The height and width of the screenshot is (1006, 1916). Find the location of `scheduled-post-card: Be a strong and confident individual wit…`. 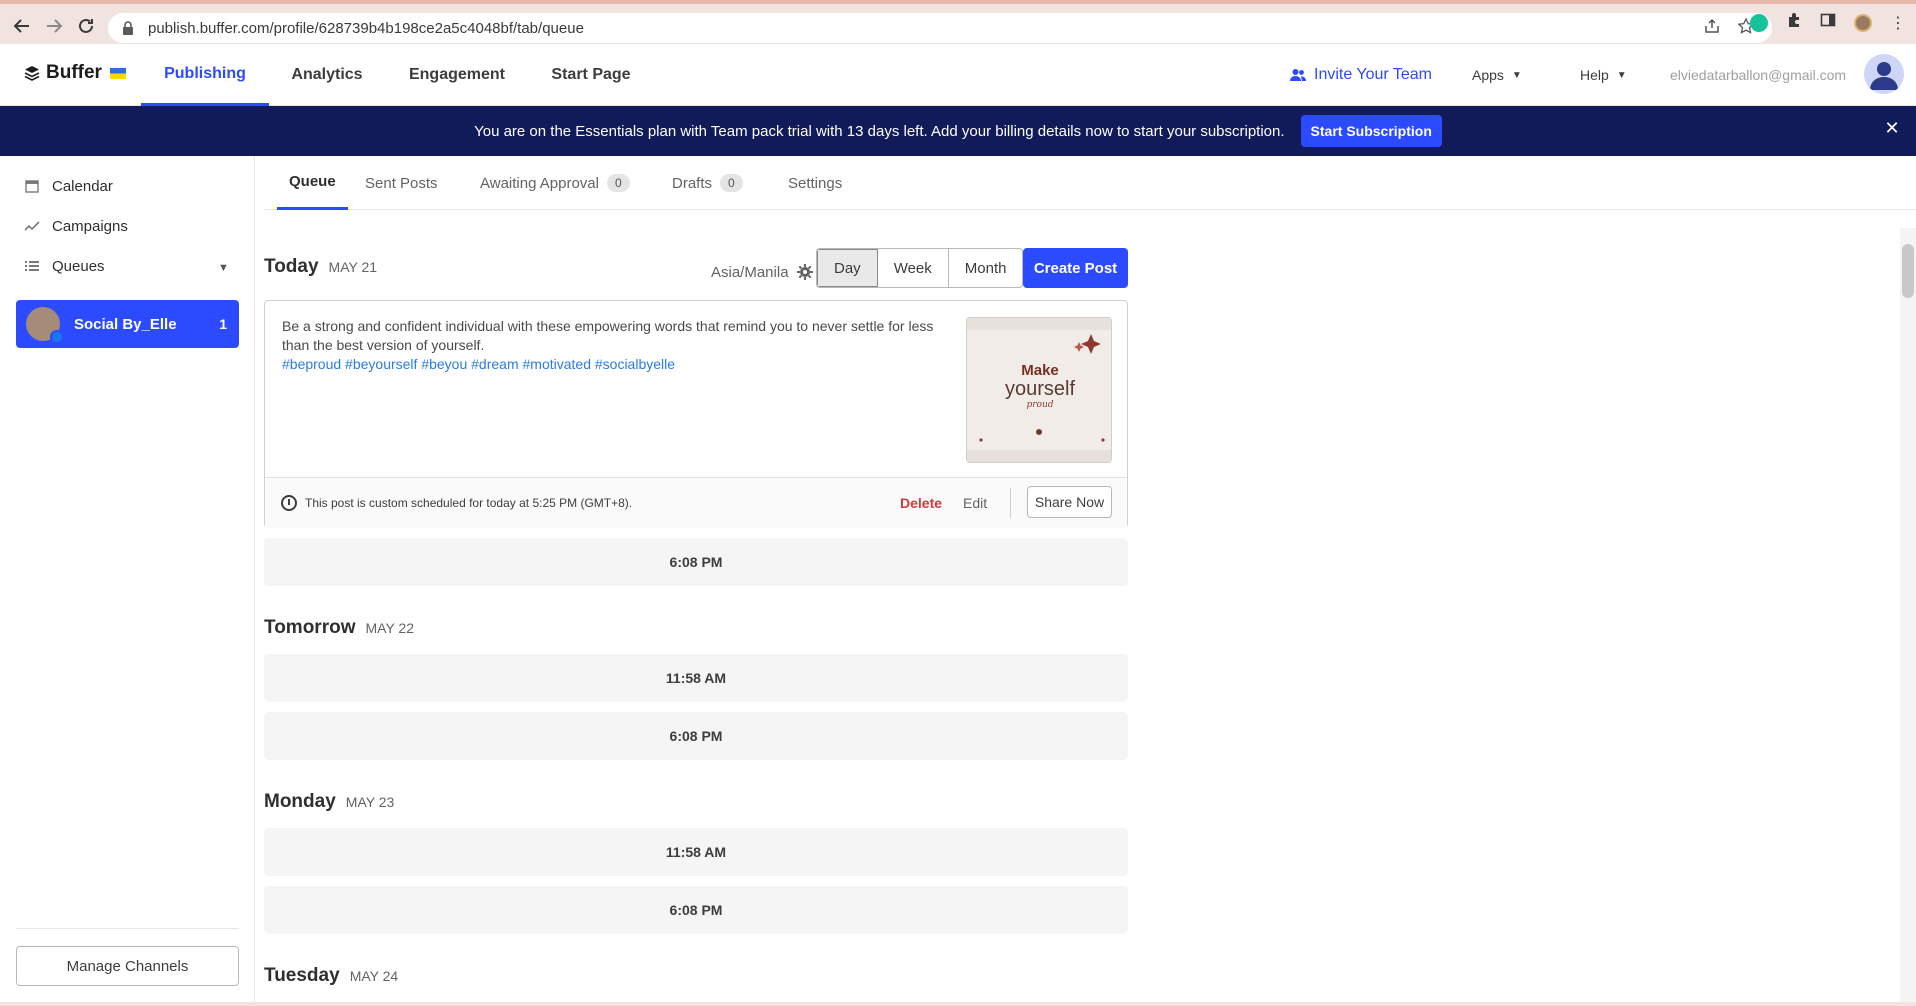

scheduled-post-card: Be a strong and confident individual wit… is located at coordinates (696, 414).